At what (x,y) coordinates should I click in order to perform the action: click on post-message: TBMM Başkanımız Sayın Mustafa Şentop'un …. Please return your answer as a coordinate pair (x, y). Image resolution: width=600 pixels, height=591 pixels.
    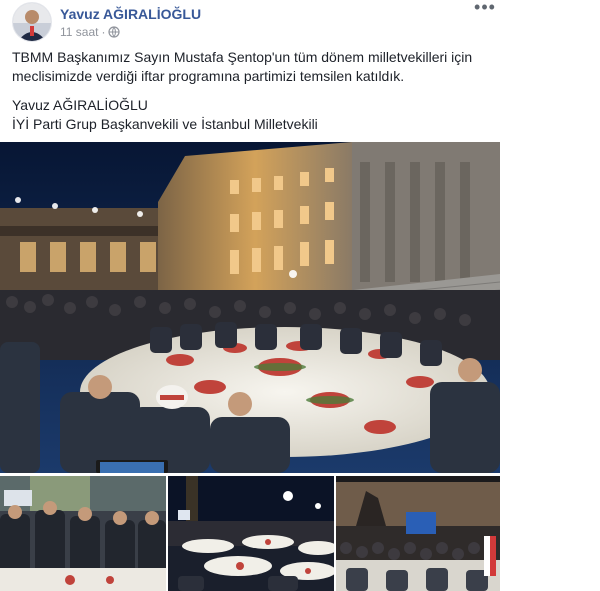
    Looking at the image, I should click on (242, 66).